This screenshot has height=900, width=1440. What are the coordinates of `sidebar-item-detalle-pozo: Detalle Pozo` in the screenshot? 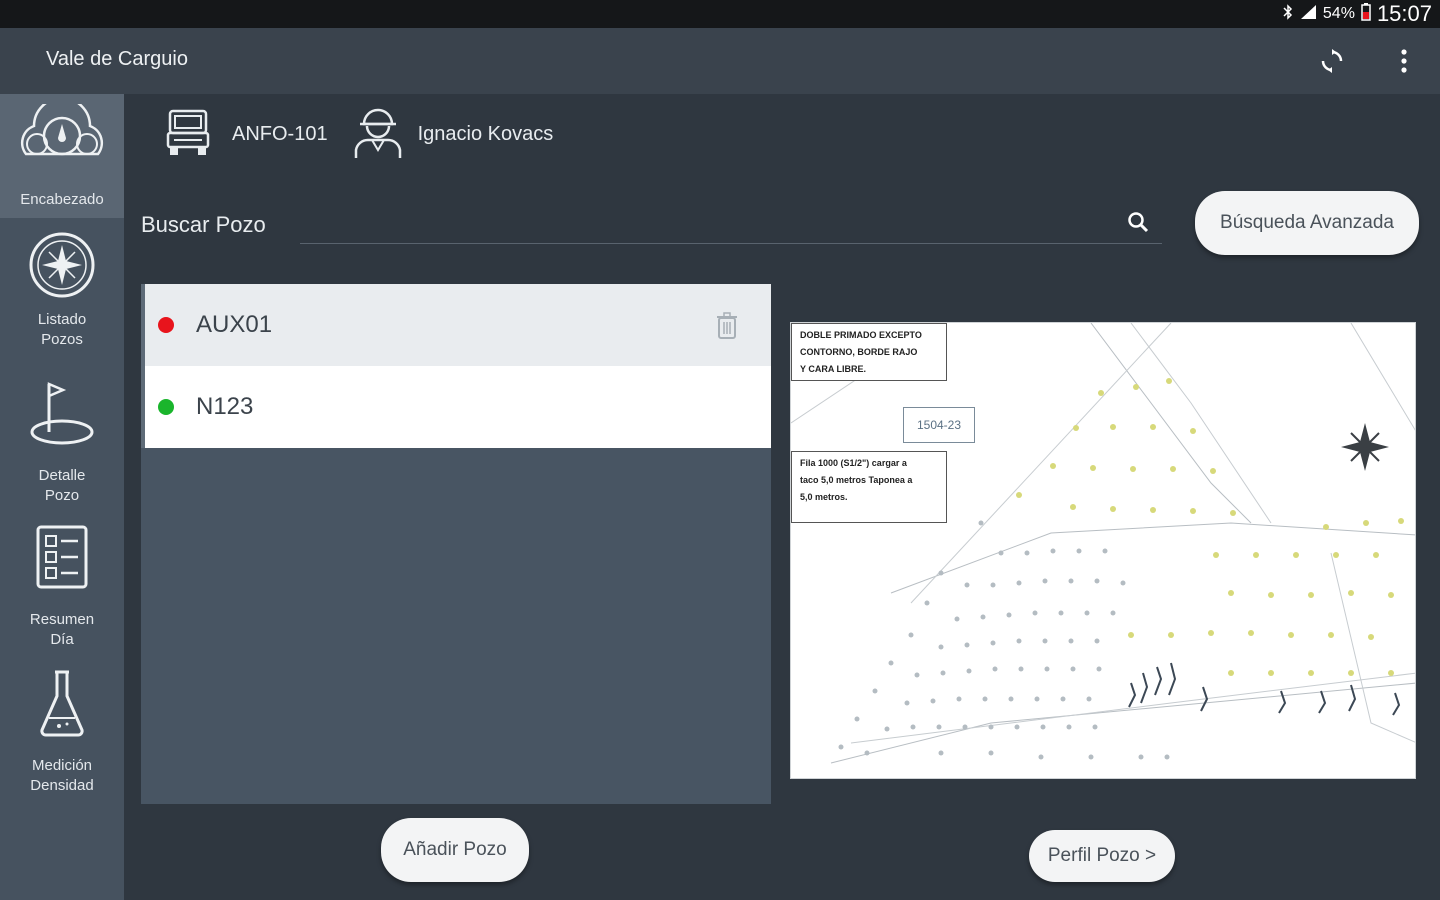 It's located at (62, 444).